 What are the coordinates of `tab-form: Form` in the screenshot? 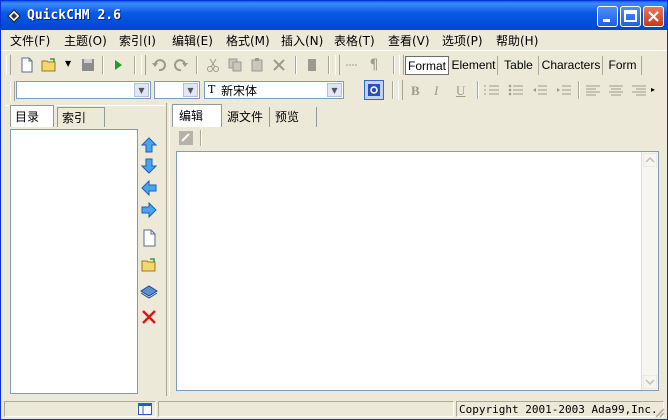 It's located at (623, 65).